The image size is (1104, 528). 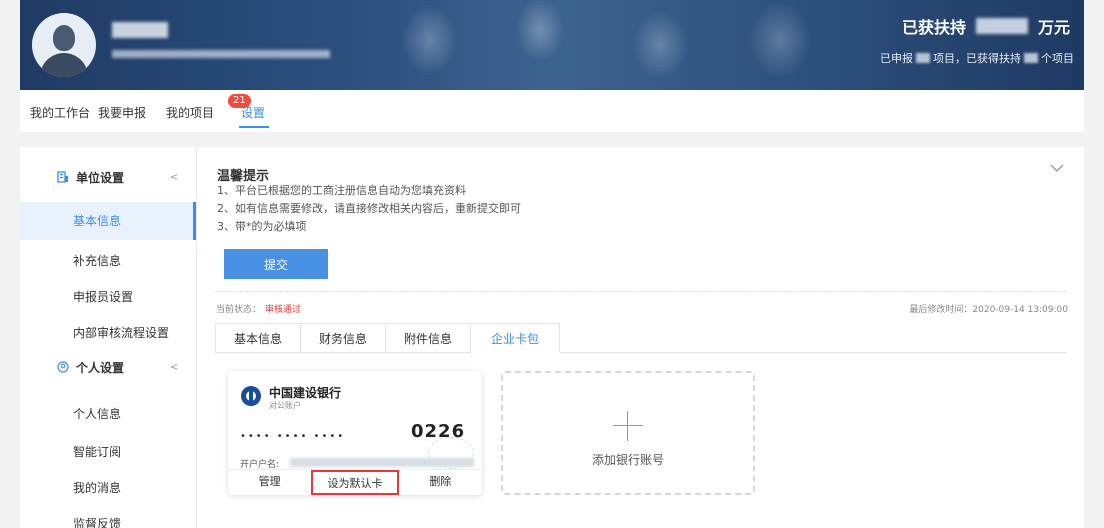 I want to click on chevron-down-icon, so click(x=1057, y=169).